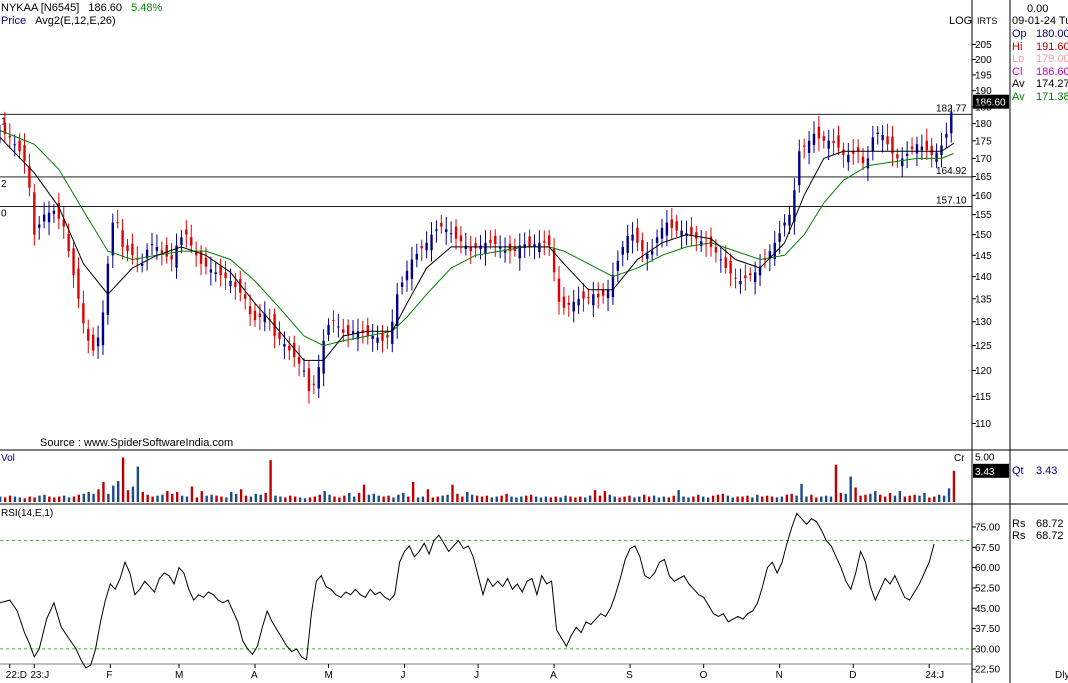 The image size is (1068, 683). What do you see at coordinates (983, 159) in the screenshot?
I see `price-tick-label: 170` at bounding box center [983, 159].